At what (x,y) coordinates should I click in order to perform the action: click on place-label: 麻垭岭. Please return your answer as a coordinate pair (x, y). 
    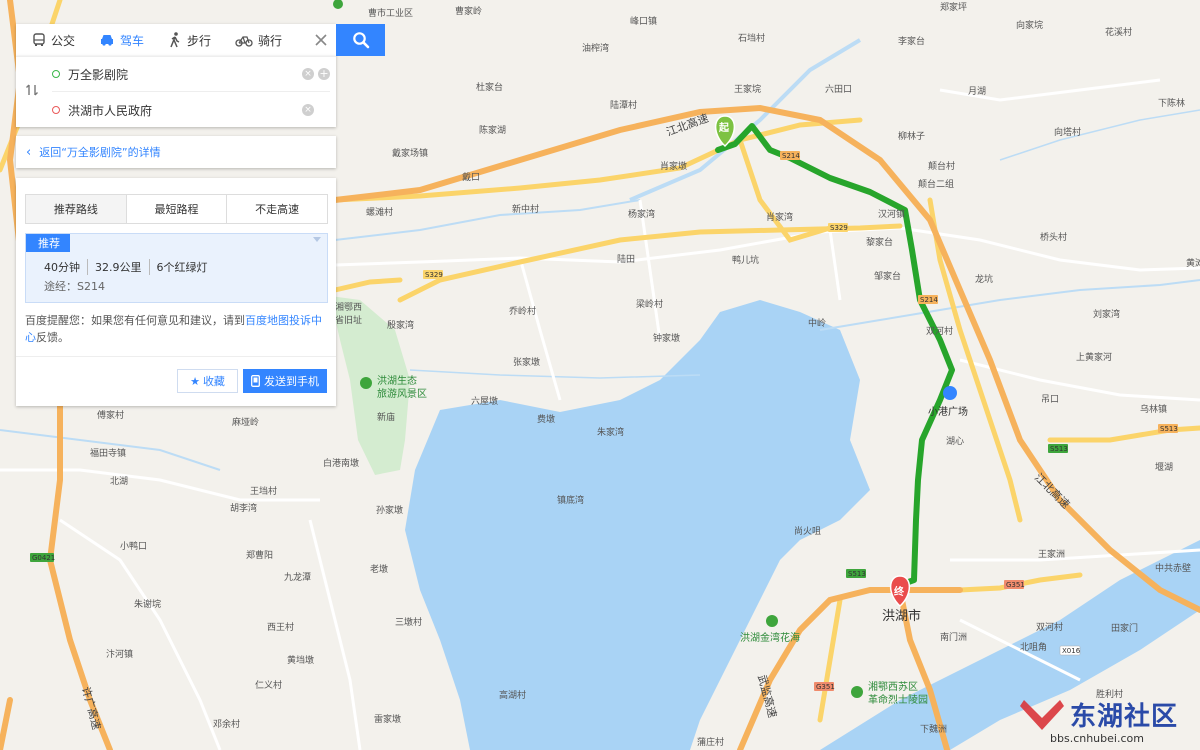
    Looking at the image, I should click on (245, 422).